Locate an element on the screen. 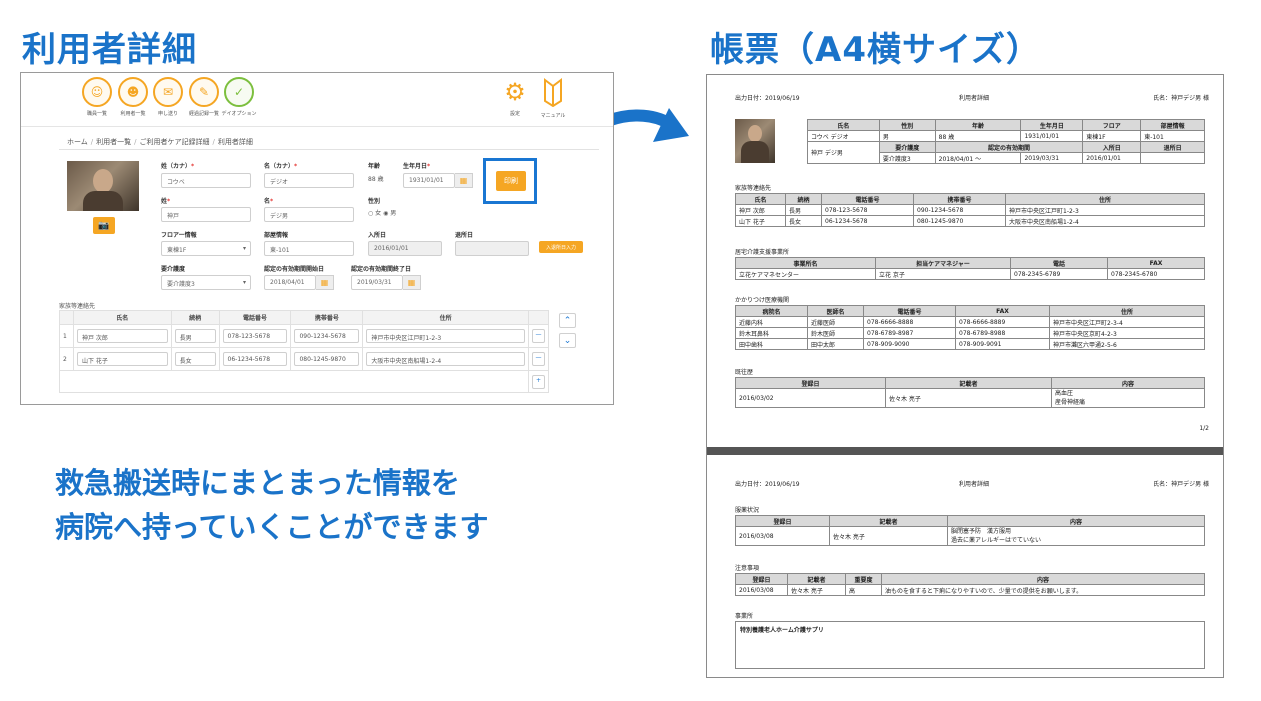 This screenshot has height=701, width=1261. header-cell: 重要度 is located at coordinates (863, 579).